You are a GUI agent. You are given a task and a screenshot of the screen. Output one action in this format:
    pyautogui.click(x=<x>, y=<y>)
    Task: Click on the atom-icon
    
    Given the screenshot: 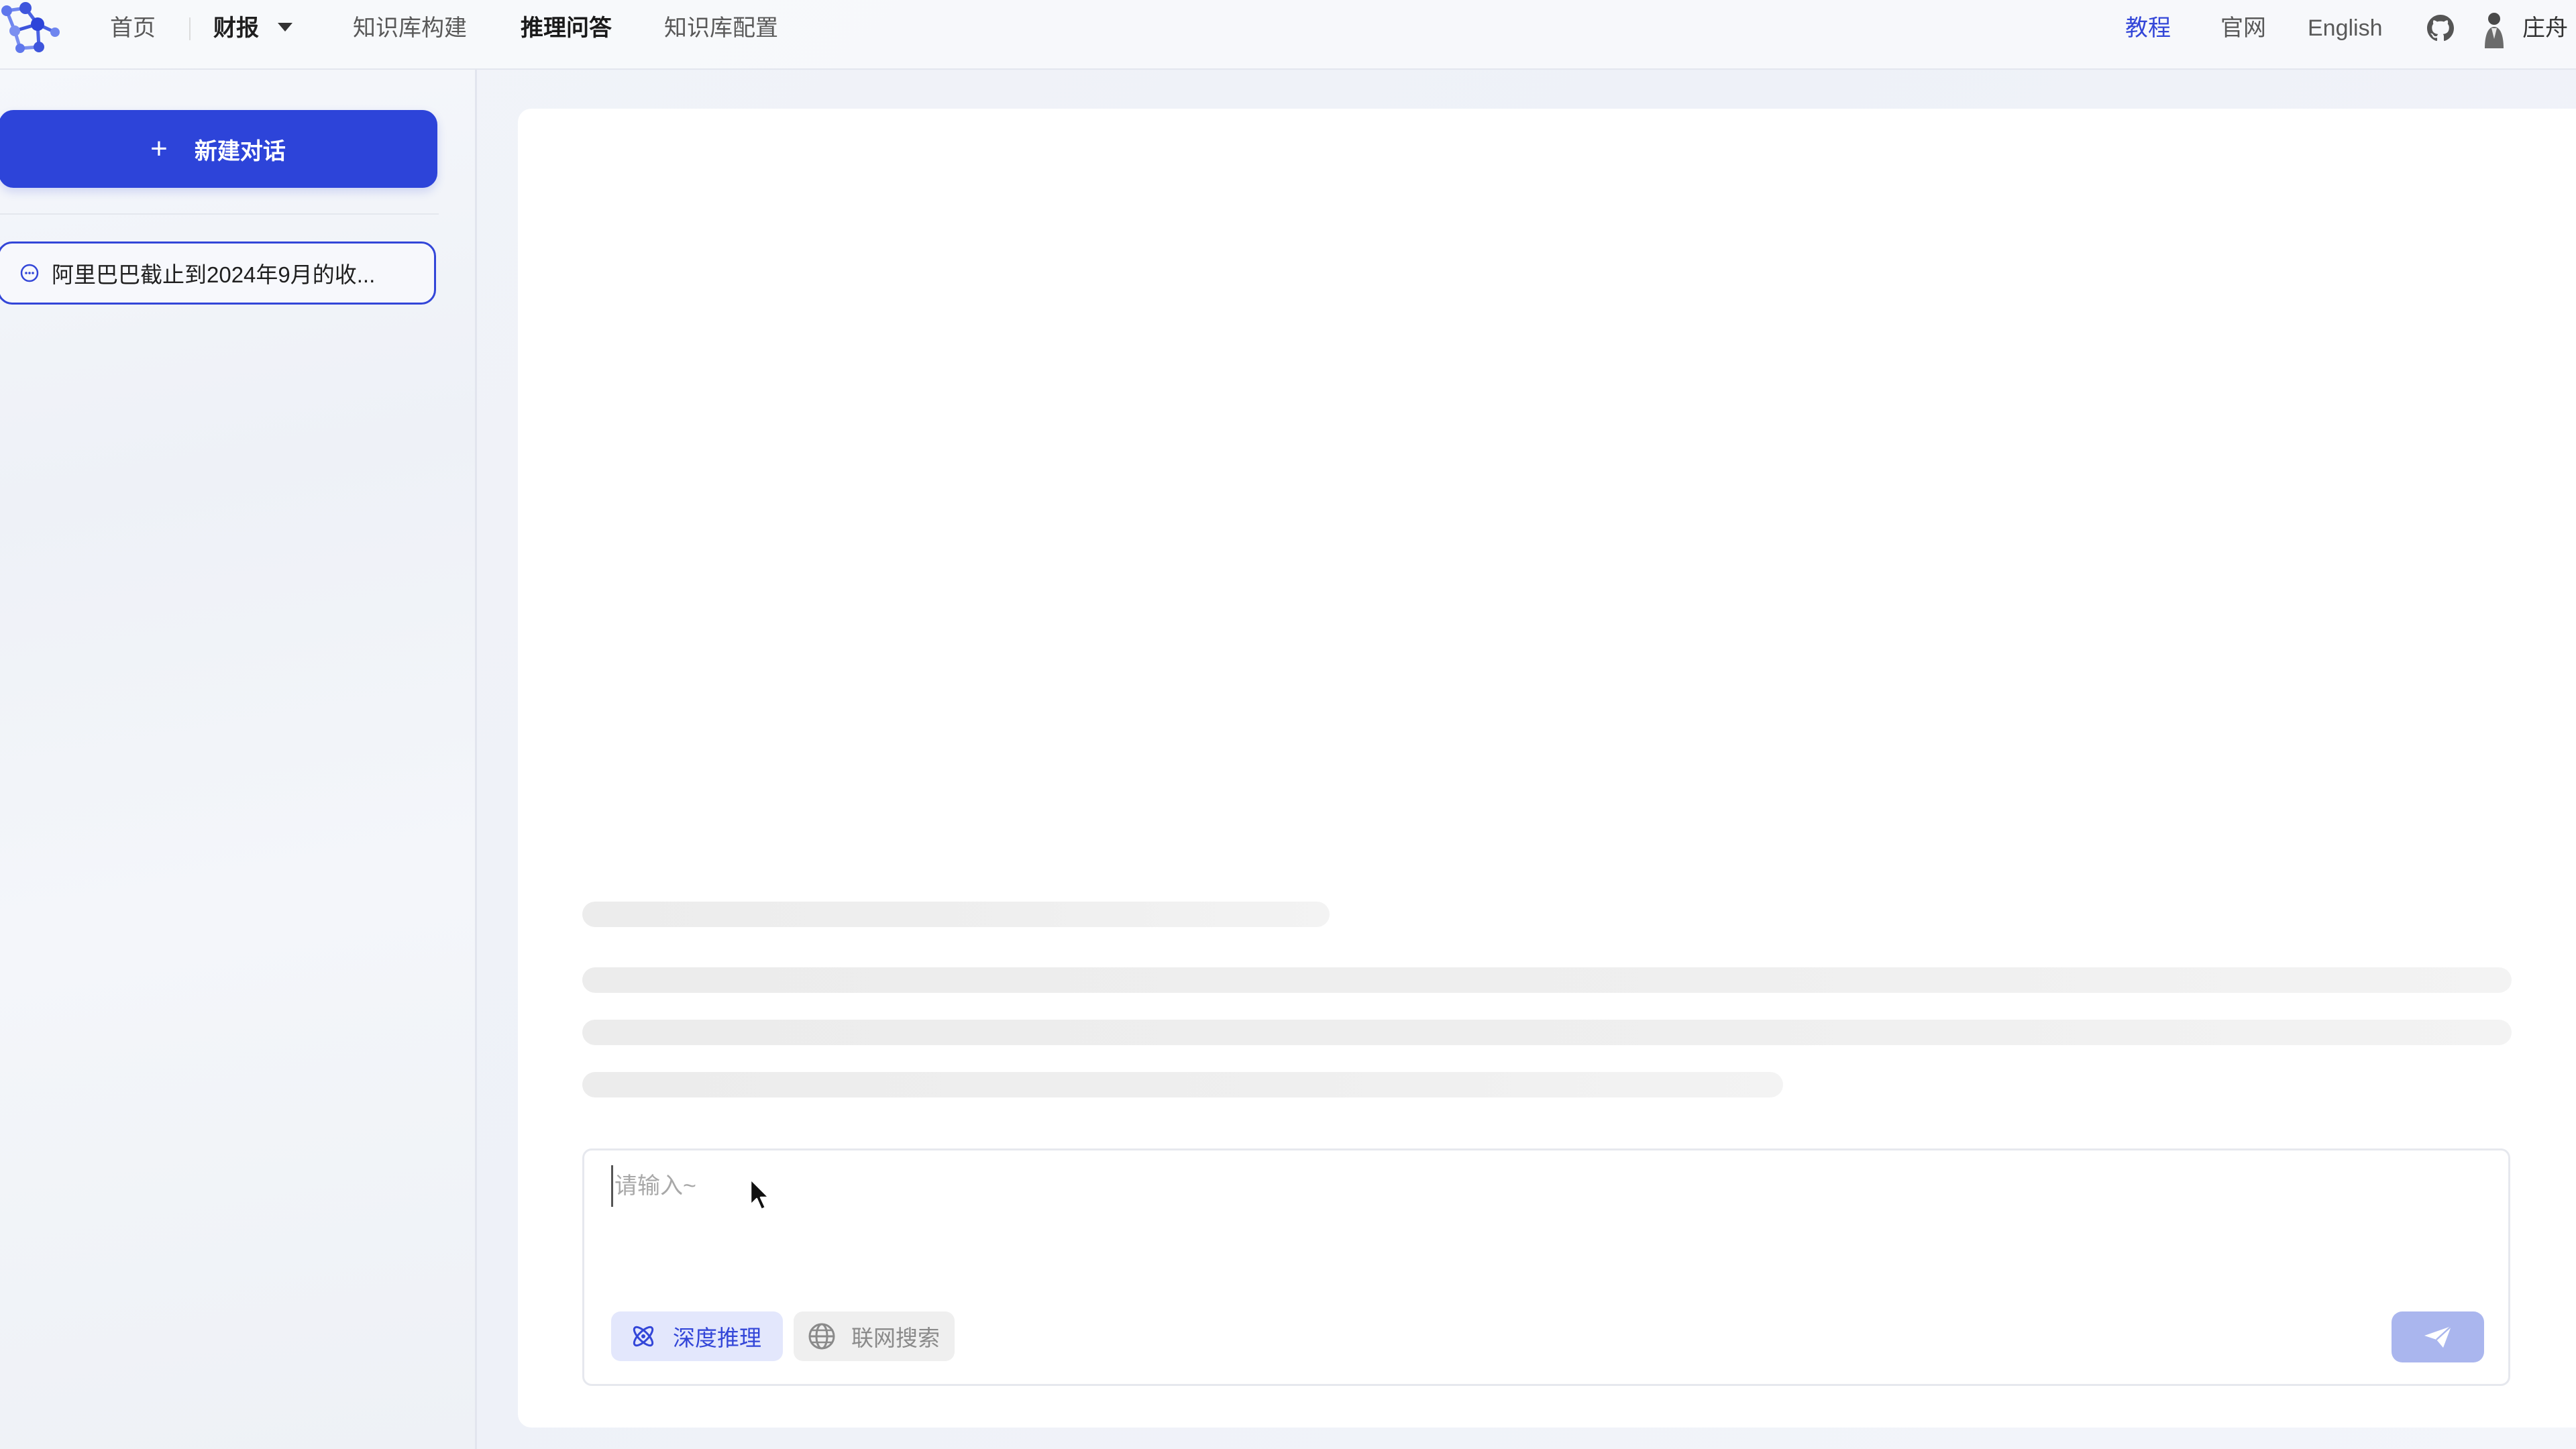 What is the action you would take?
    pyautogui.click(x=643, y=1336)
    